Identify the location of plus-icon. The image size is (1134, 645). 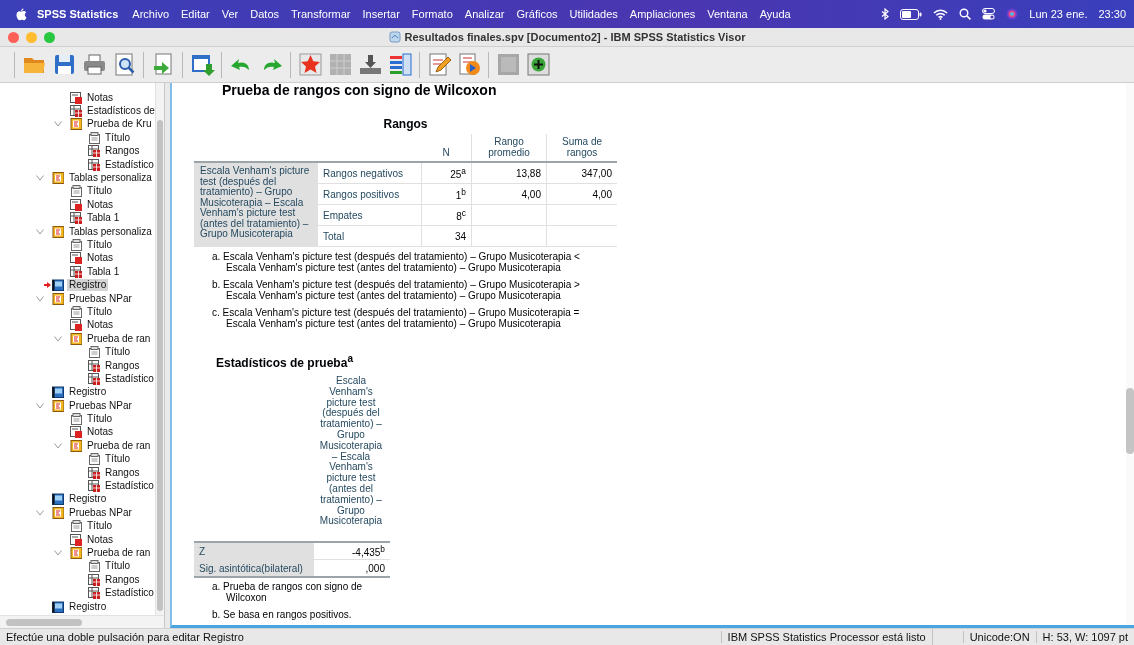
(538, 64).